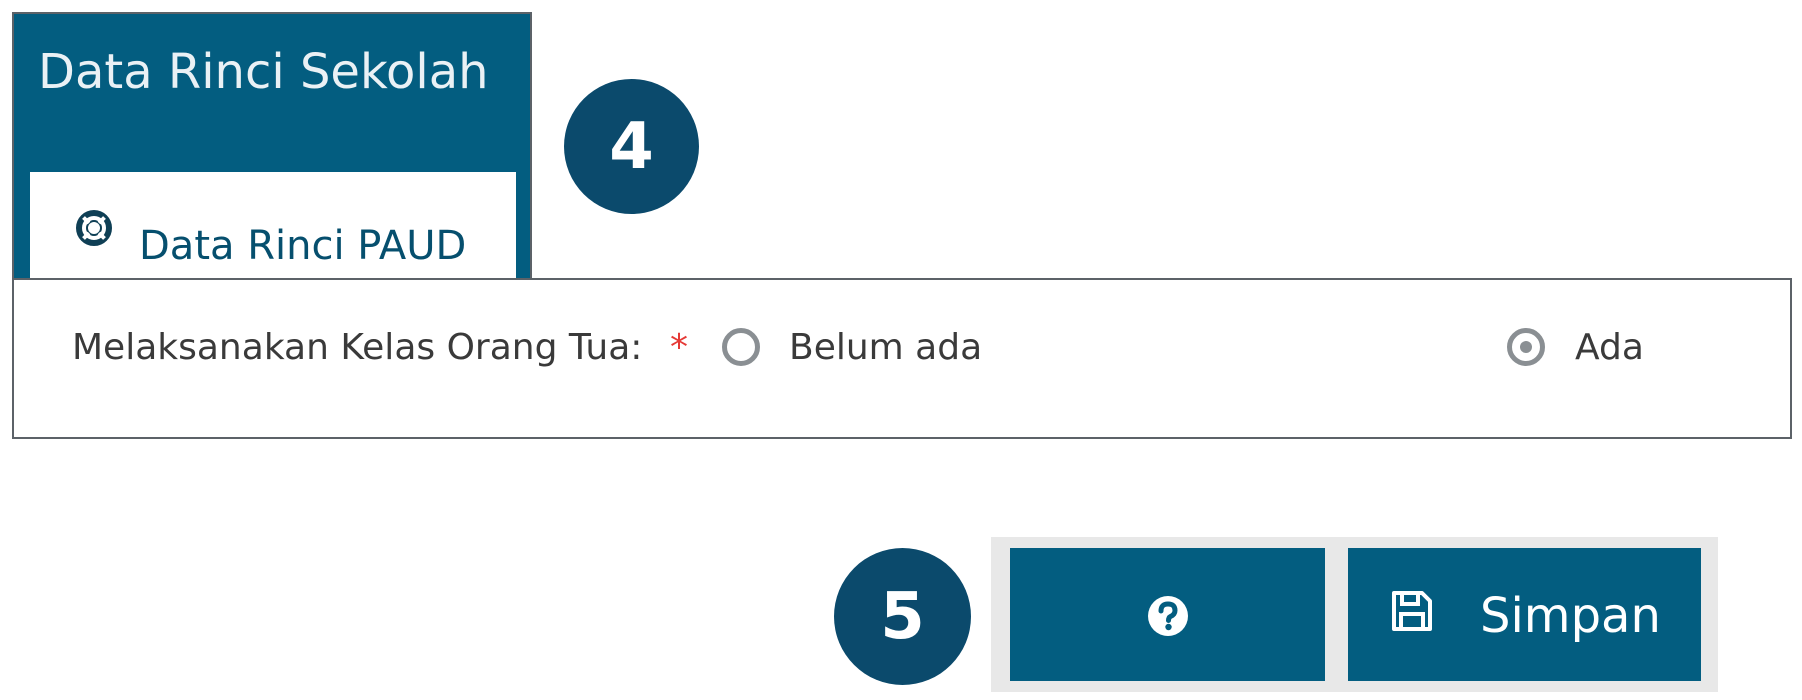 The width and height of the screenshot is (1802, 700). I want to click on question-circle-icon, so click(1168, 616).